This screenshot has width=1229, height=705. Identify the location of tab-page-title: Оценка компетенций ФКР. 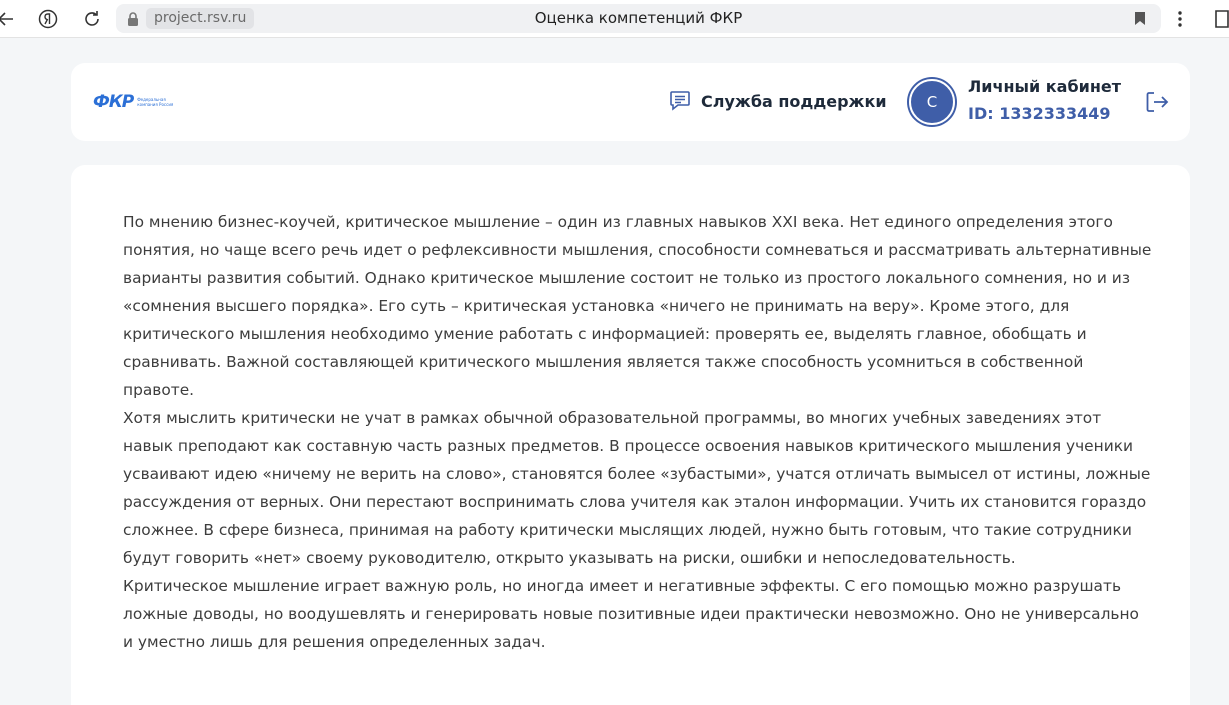
(638, 18).